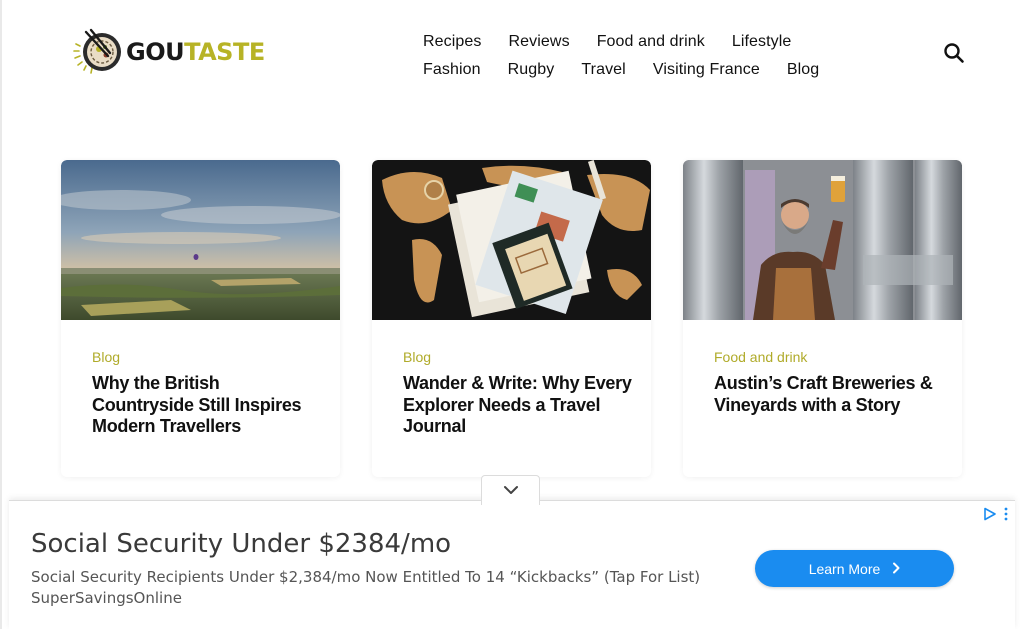 Image resolution: width=1024 pixels, height=629 pixels. I want to click on logo-prefix: GOU, so click(155, 52).